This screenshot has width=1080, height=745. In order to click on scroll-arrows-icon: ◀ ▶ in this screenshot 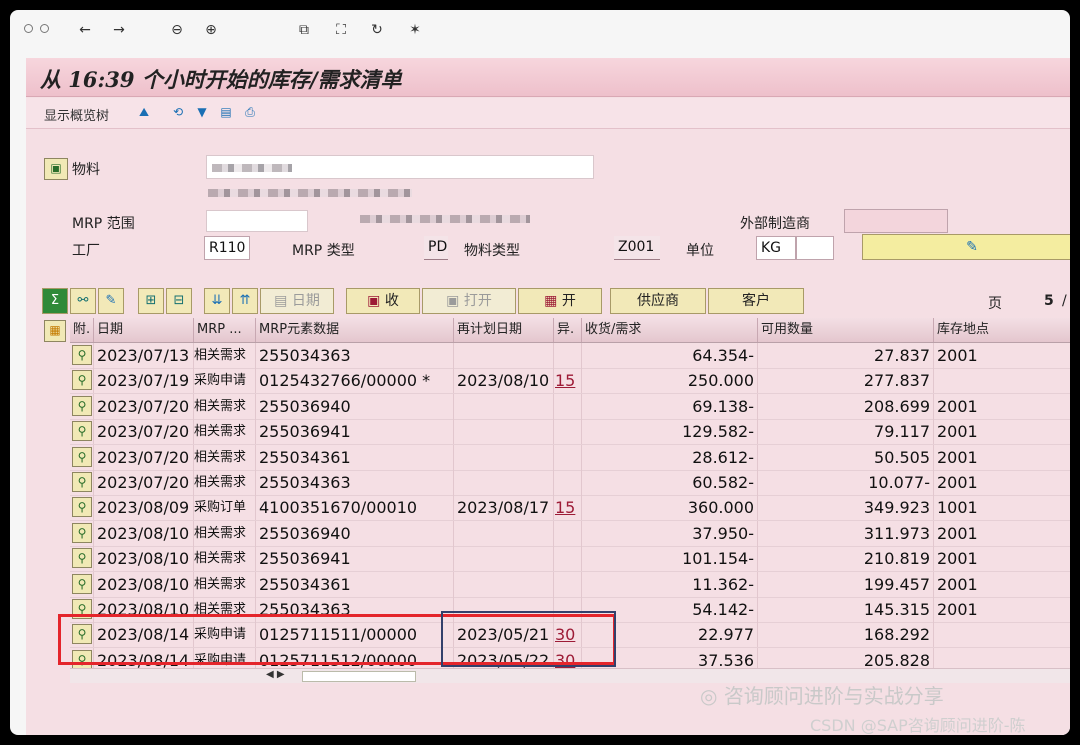, I will do `click(275, 674)`.